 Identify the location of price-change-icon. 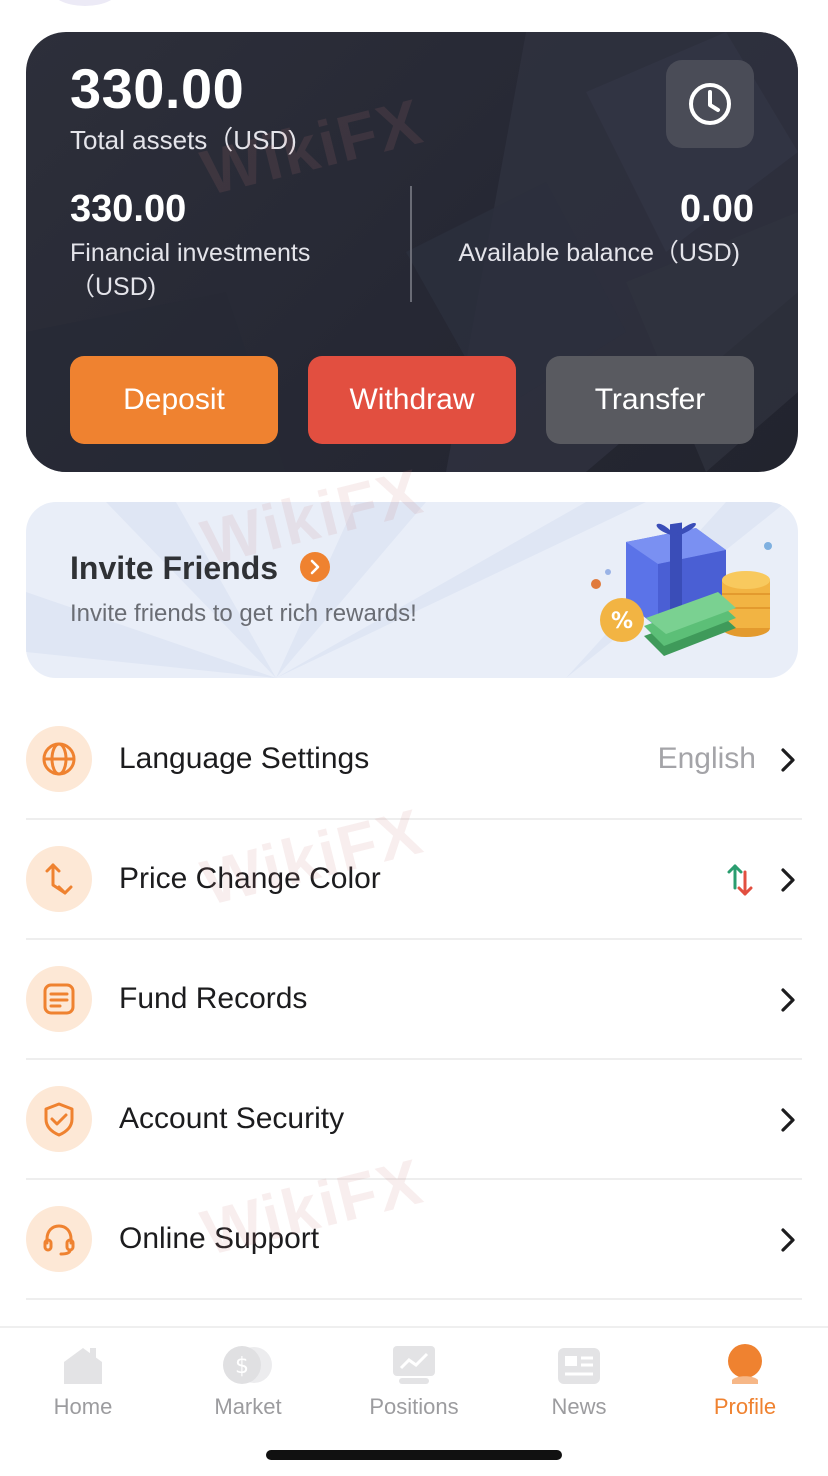
(59, 879).